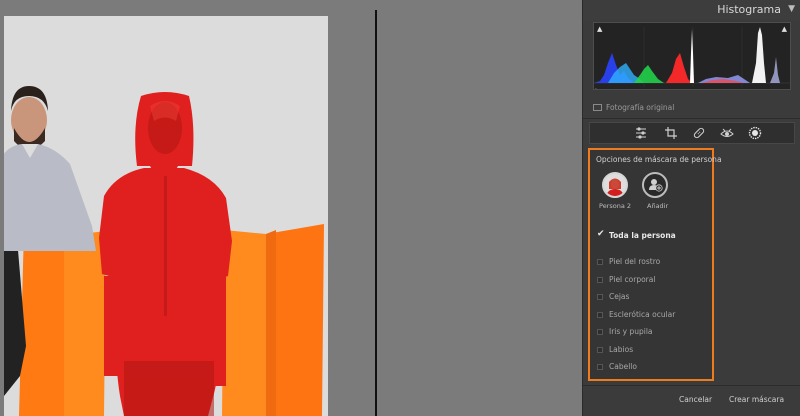  I want to click on create-mask-button: Crear máscara, so click(756, 399).